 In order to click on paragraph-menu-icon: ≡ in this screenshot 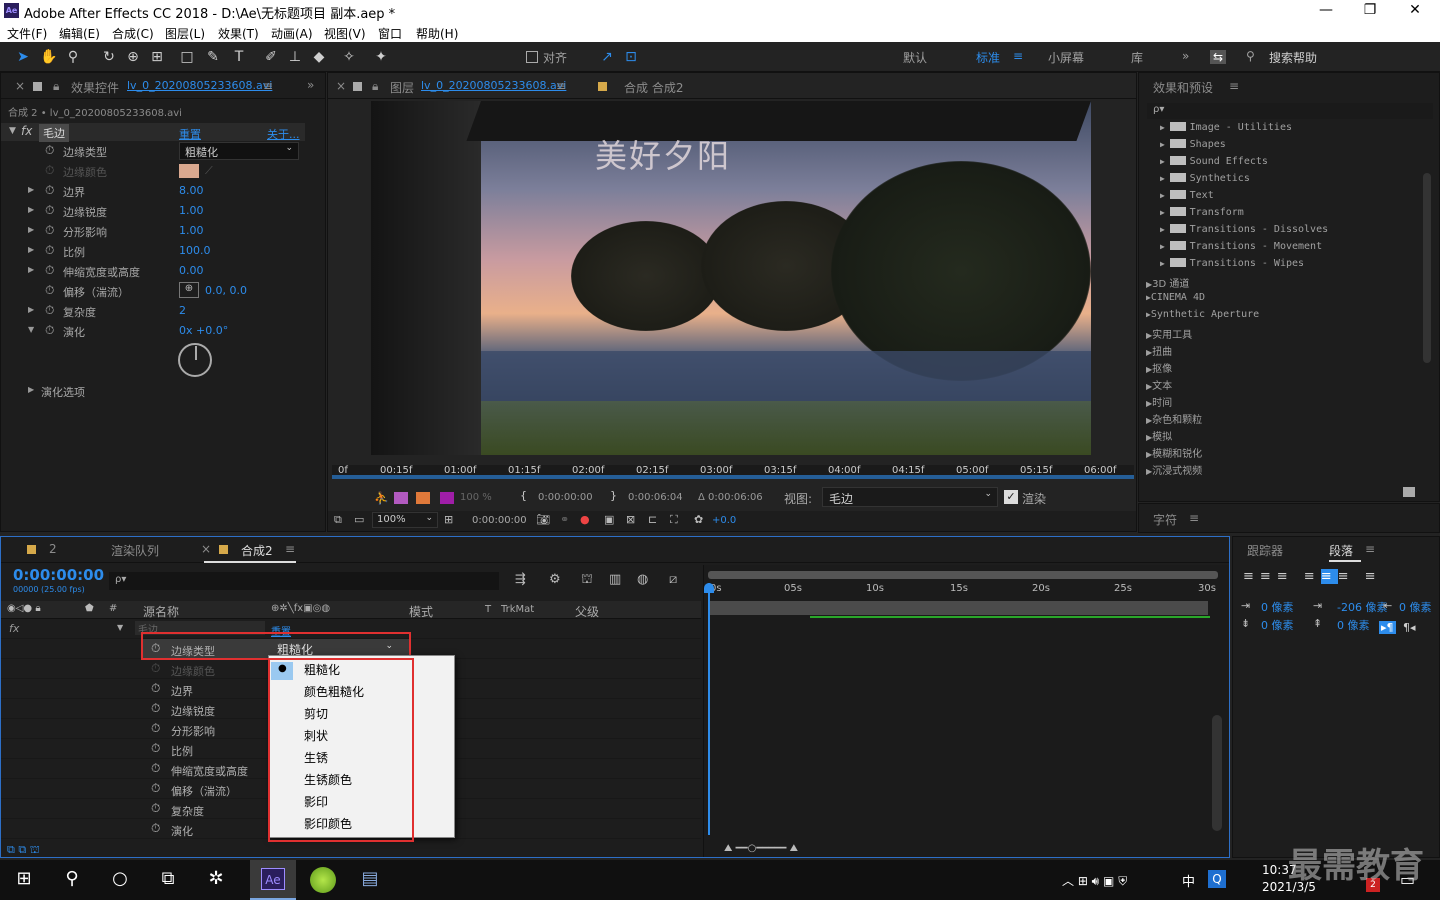, I will do `click(1370, 549)`.